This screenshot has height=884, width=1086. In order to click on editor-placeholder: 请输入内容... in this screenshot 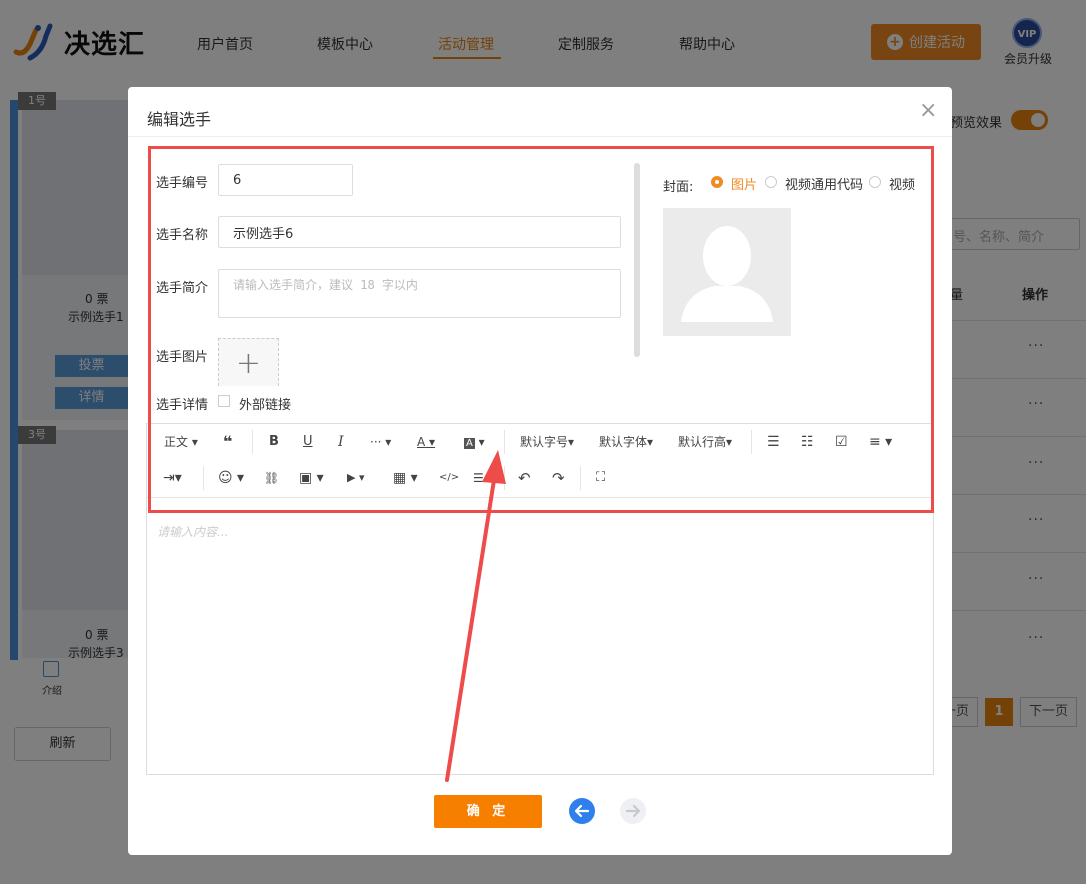, I will do `click(192, 531)`.